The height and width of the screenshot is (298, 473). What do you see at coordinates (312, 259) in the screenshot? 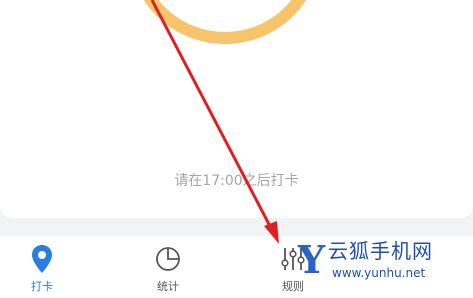
I see `watermark-letter: Y` at bounding box center [312, 259].